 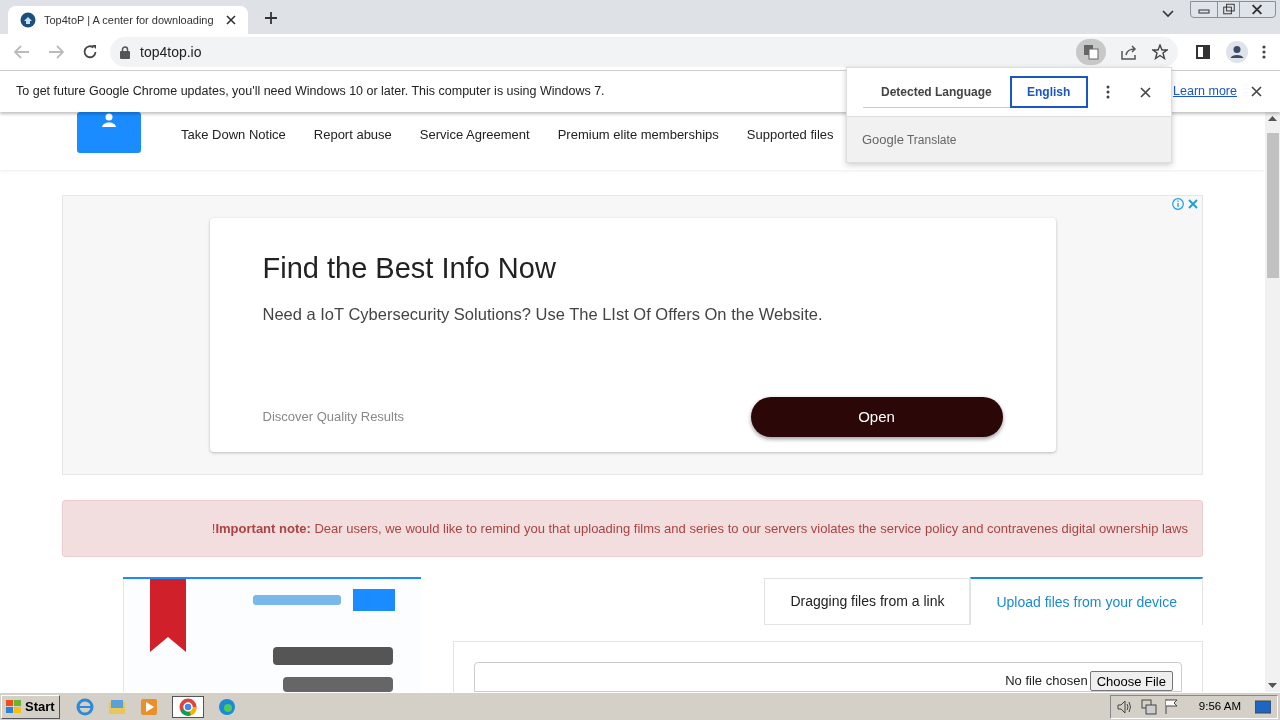 What do you see at coordinates (1203, 52) in the screenshot?
I see `side-panel-icon` at bounding box center [1203, 52].